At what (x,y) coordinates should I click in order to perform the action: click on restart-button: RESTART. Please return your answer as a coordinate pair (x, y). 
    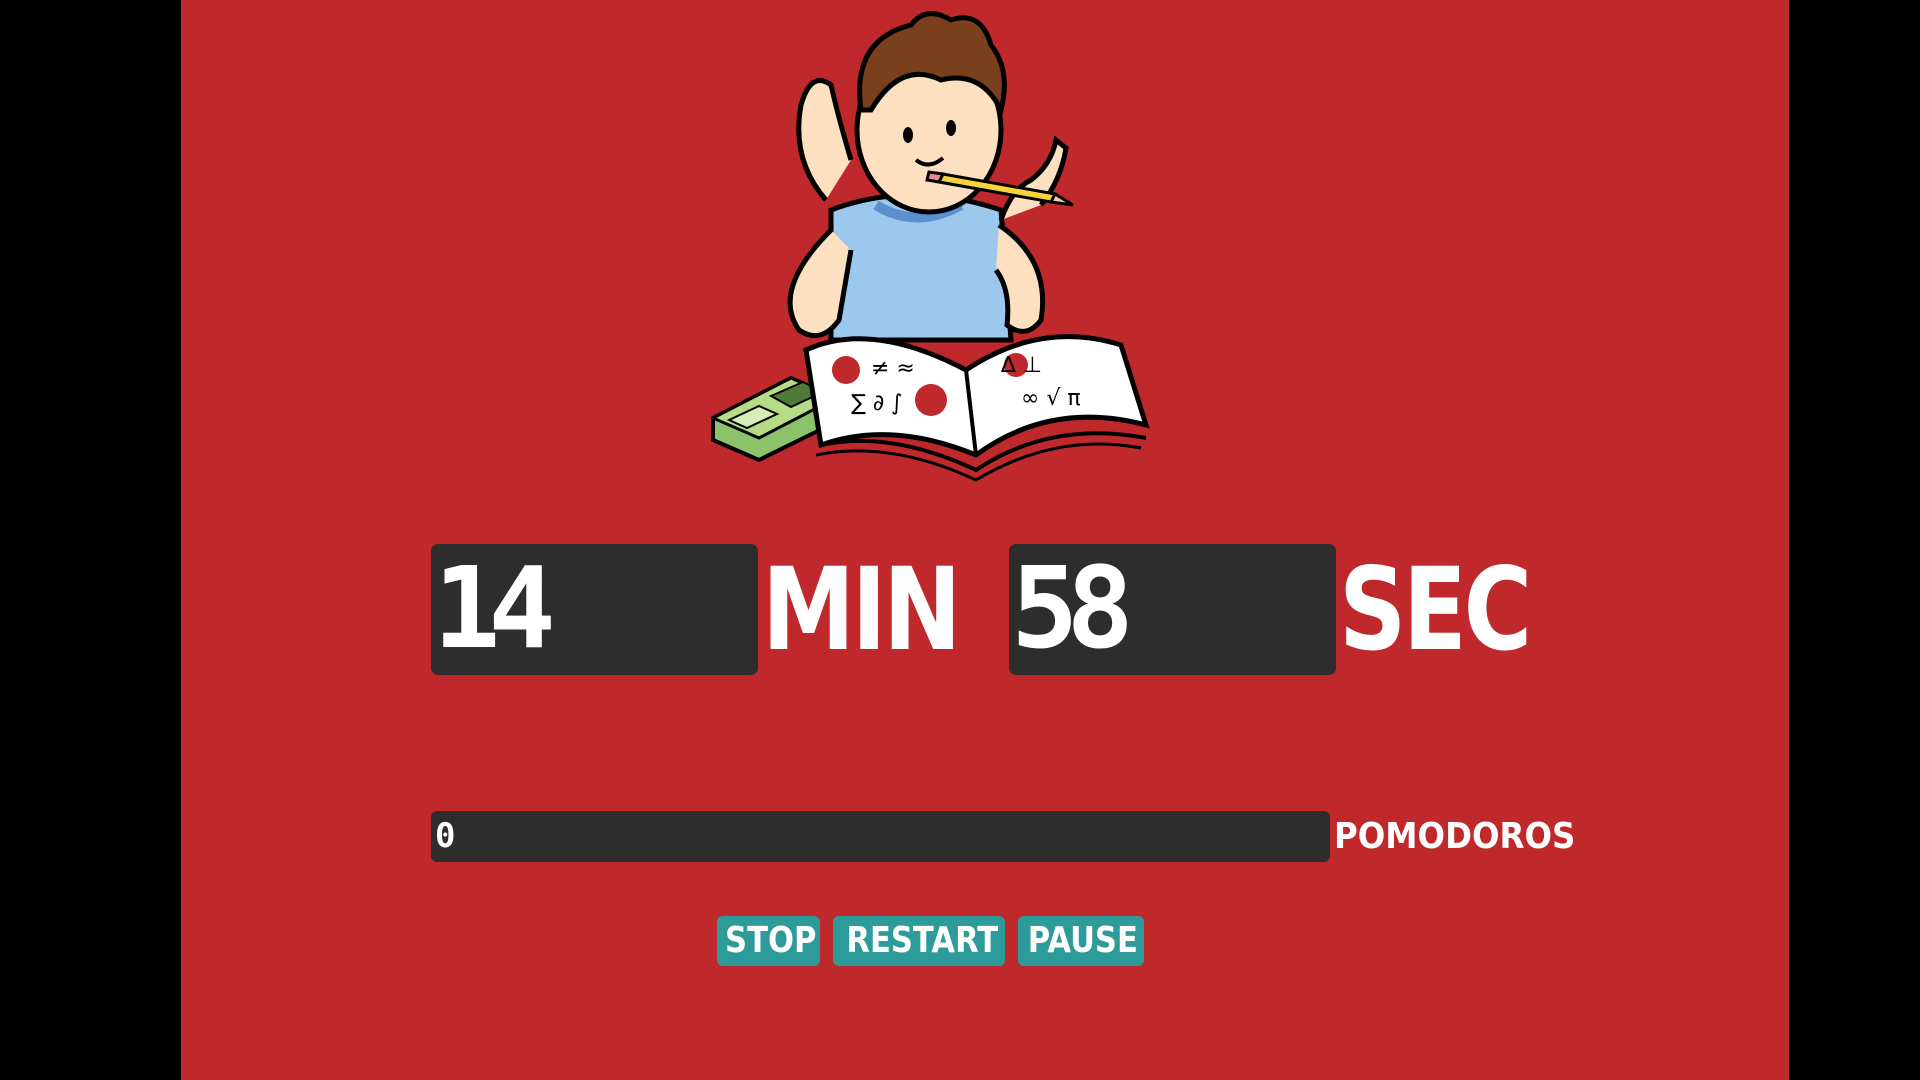
    Looking at the image, I should click on (919, 941).